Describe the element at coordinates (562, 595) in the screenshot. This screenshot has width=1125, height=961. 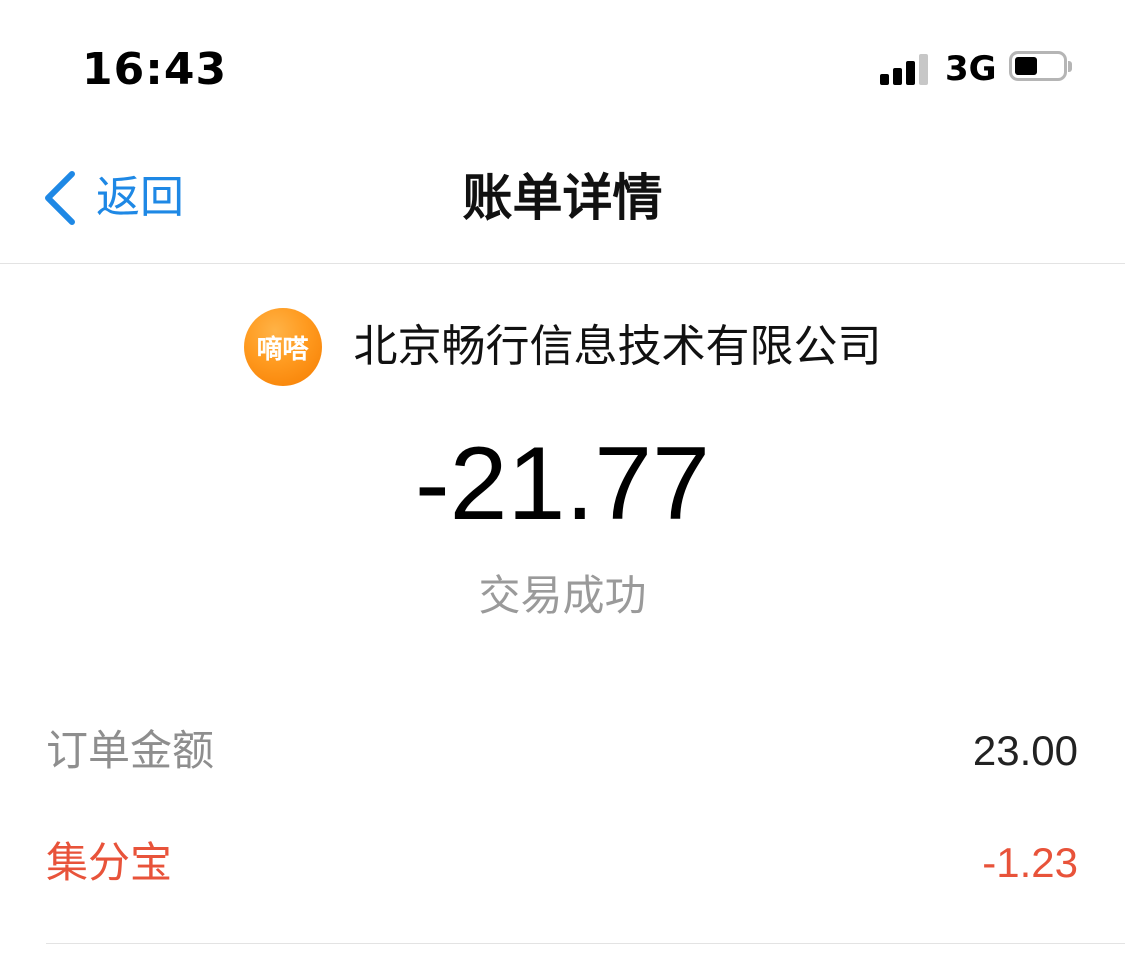
I see `transaction-status: 交易成功` at that location.